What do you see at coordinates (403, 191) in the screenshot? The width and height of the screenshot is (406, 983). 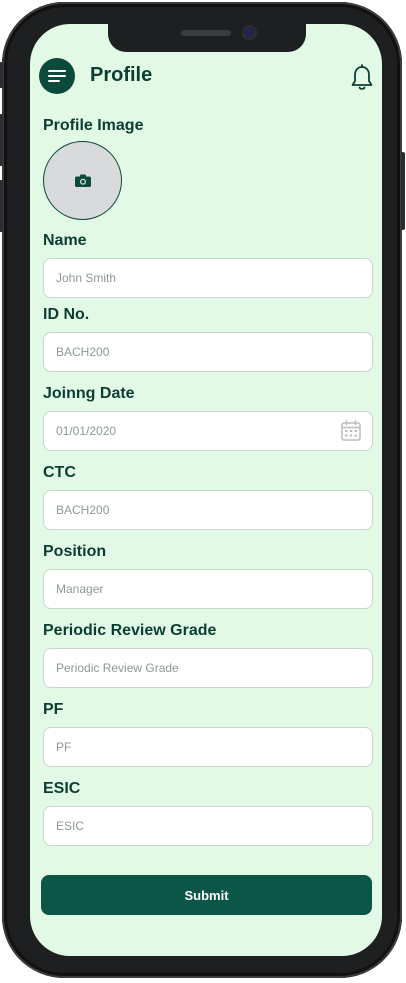 I see `power-button` at bounding box center [403, 191].